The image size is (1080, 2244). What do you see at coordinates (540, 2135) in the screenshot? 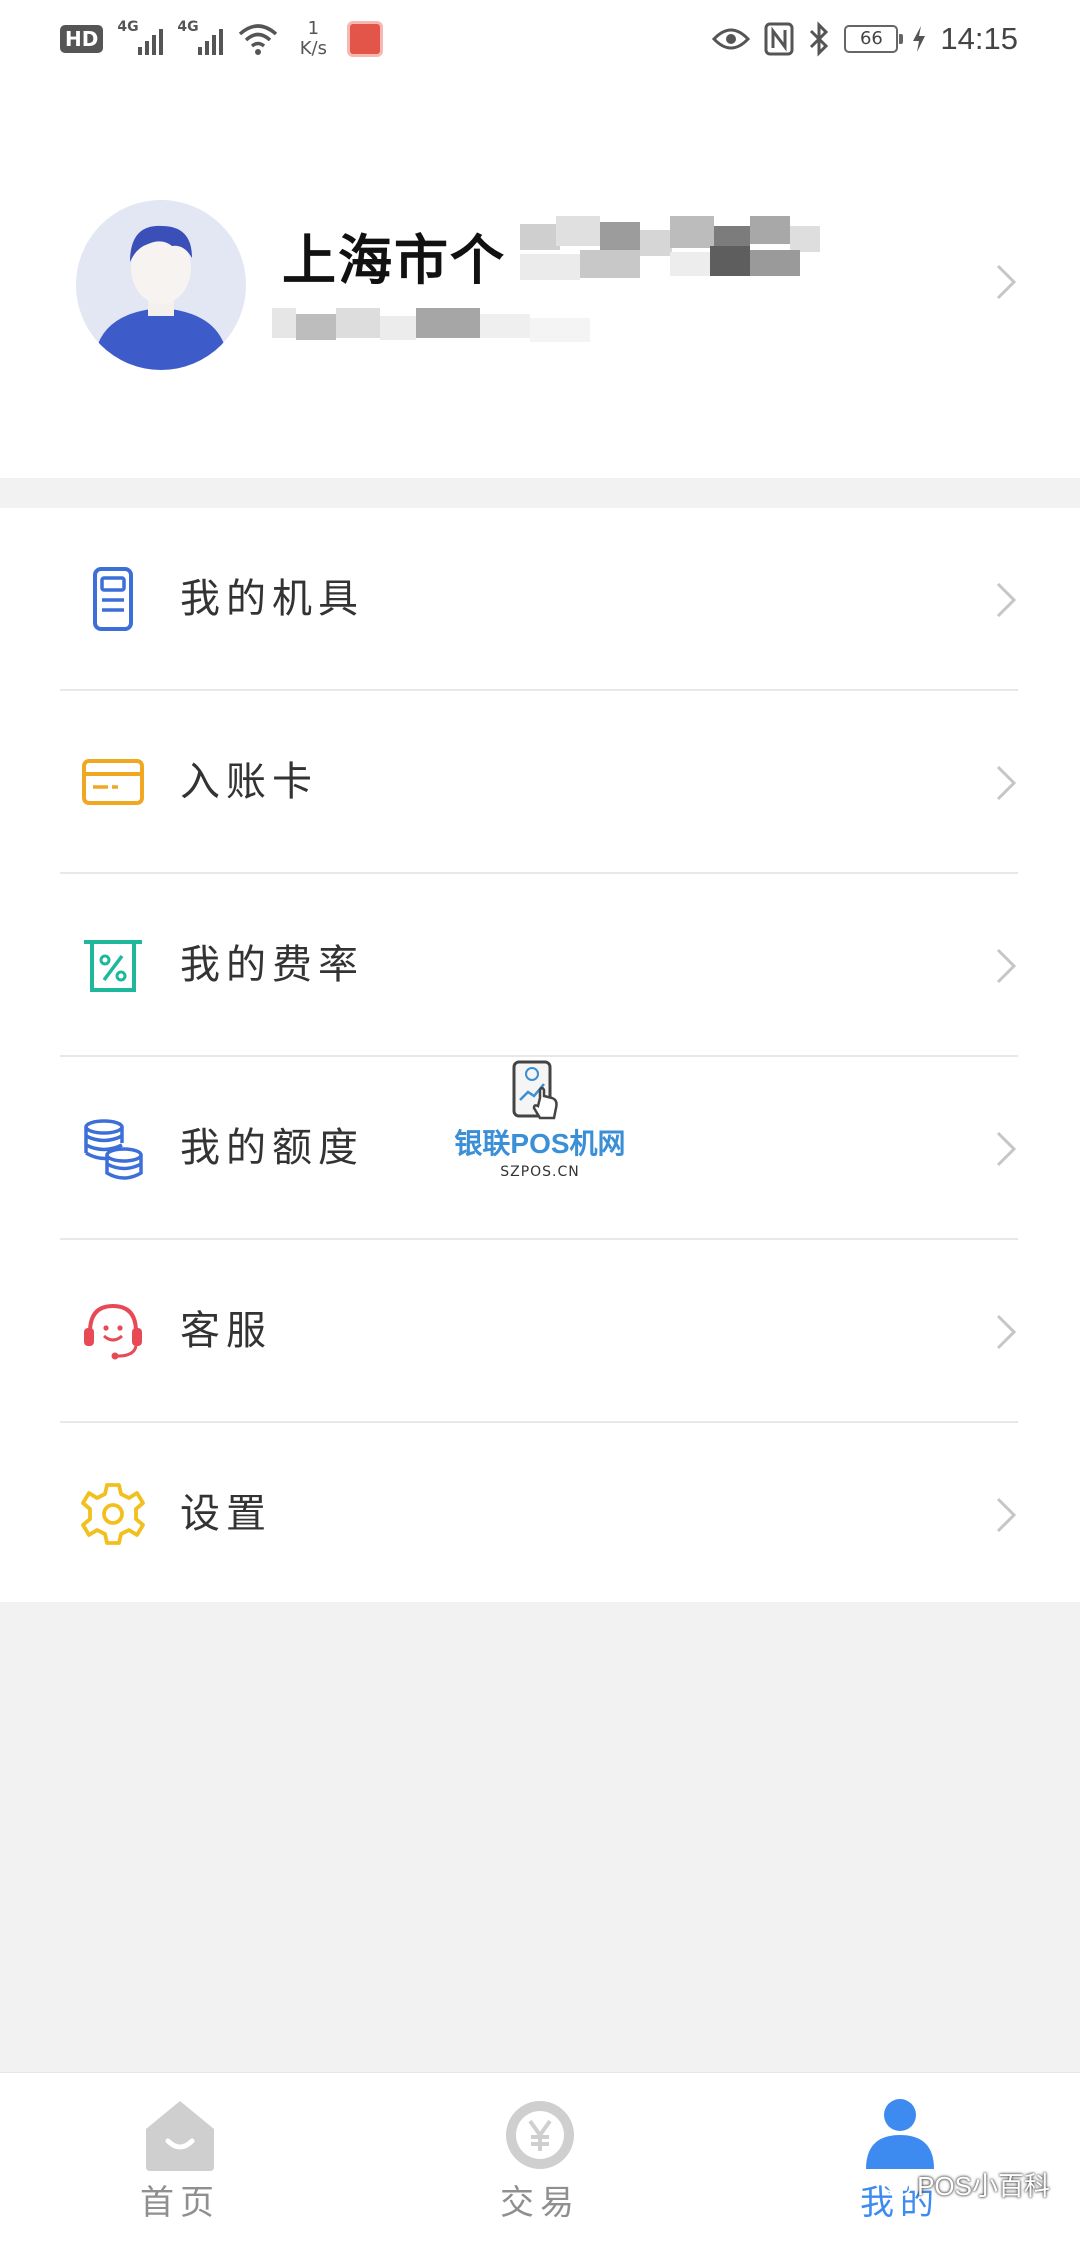
I see `yen-coin-icon` at bounding box center [540, 2135].